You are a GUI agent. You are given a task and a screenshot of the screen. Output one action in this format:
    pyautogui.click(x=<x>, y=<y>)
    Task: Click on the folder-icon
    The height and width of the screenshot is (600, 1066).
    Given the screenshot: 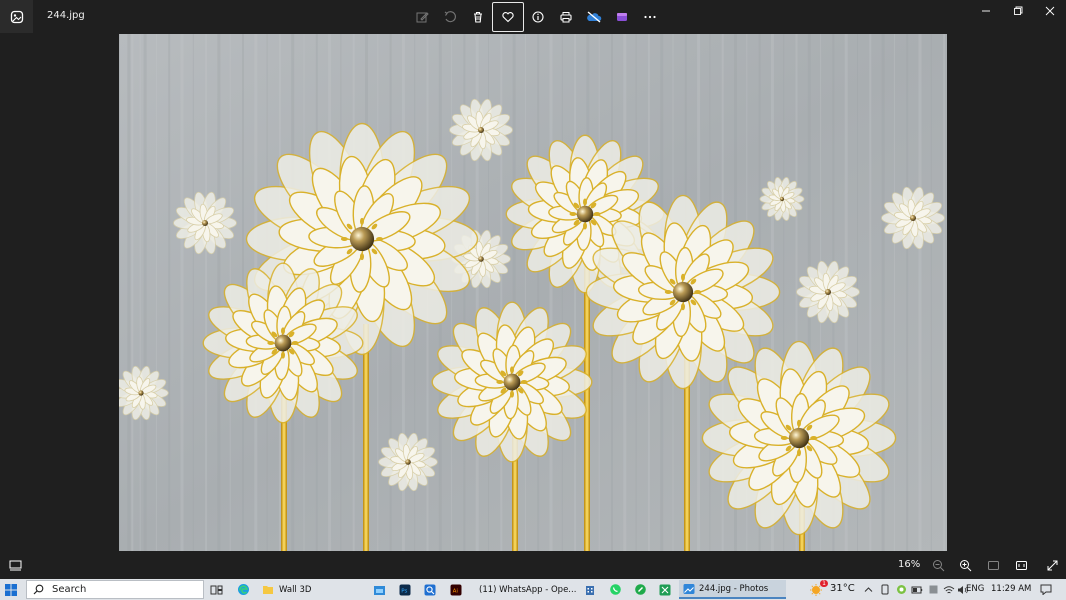 What is the action you would take?
    pyautogui.click(x=268, y=590)
    